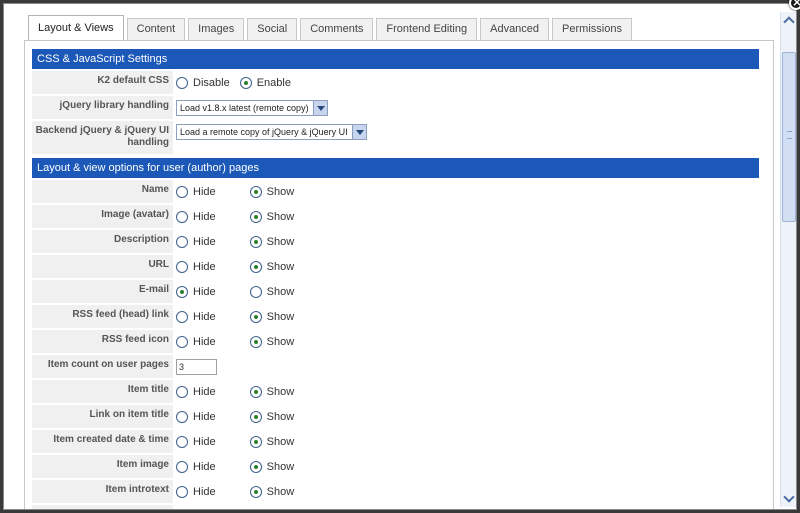 The height and width of the screenshot is (513, 800). I want to click on row-label: Item created date & time, so click(102, 441).